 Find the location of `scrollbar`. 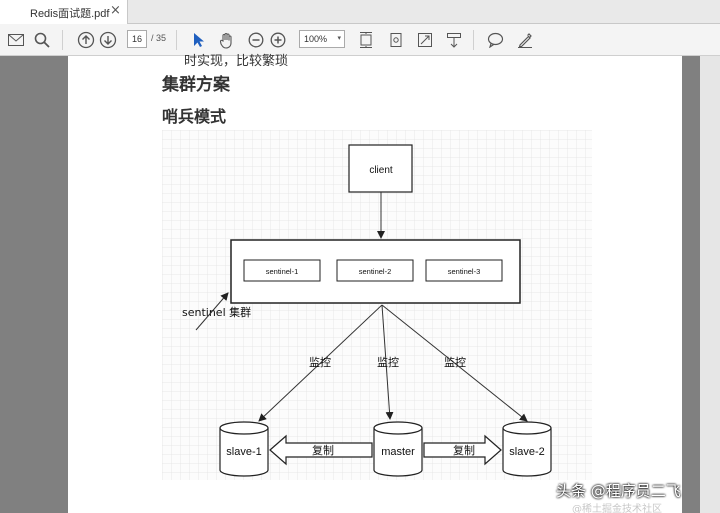

scrollbar is located at coordinates (710, 284).